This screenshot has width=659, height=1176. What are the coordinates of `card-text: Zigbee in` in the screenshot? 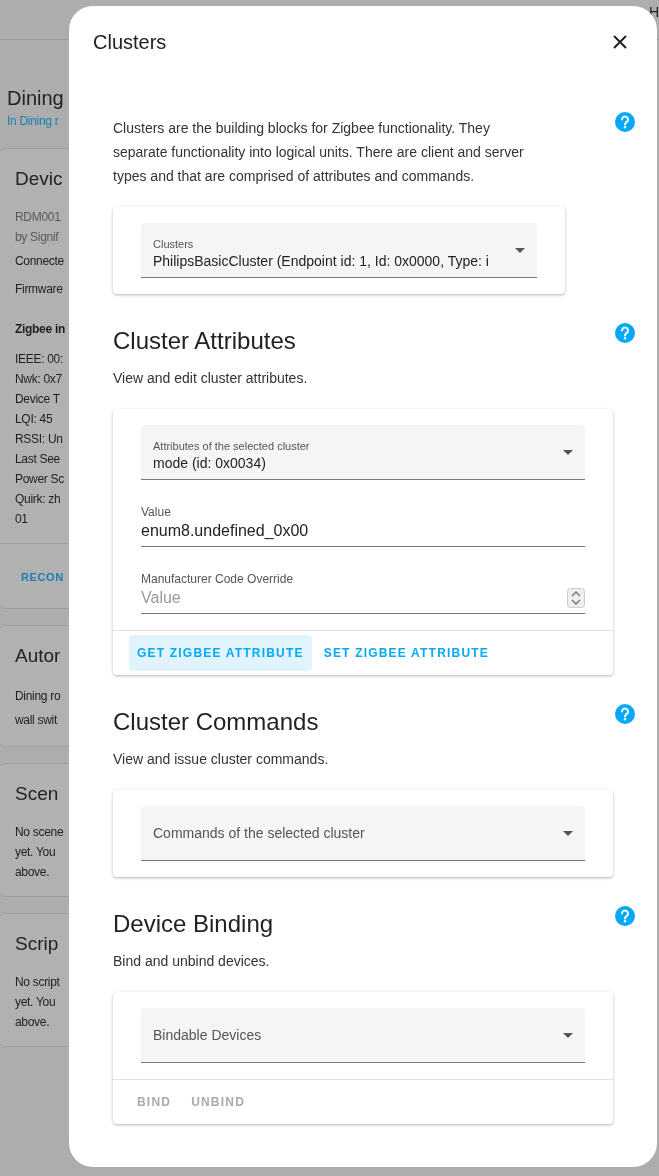 It's located at (40, 329).